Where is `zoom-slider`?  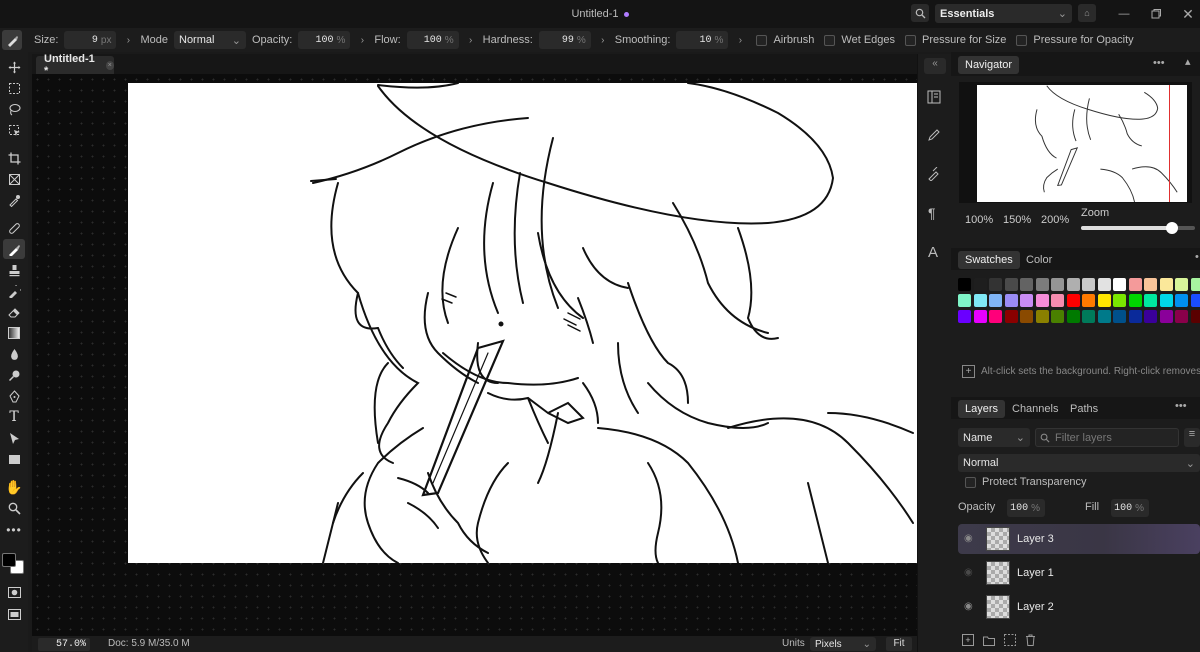
zoom-slider is located at coordinates (1138, 228).